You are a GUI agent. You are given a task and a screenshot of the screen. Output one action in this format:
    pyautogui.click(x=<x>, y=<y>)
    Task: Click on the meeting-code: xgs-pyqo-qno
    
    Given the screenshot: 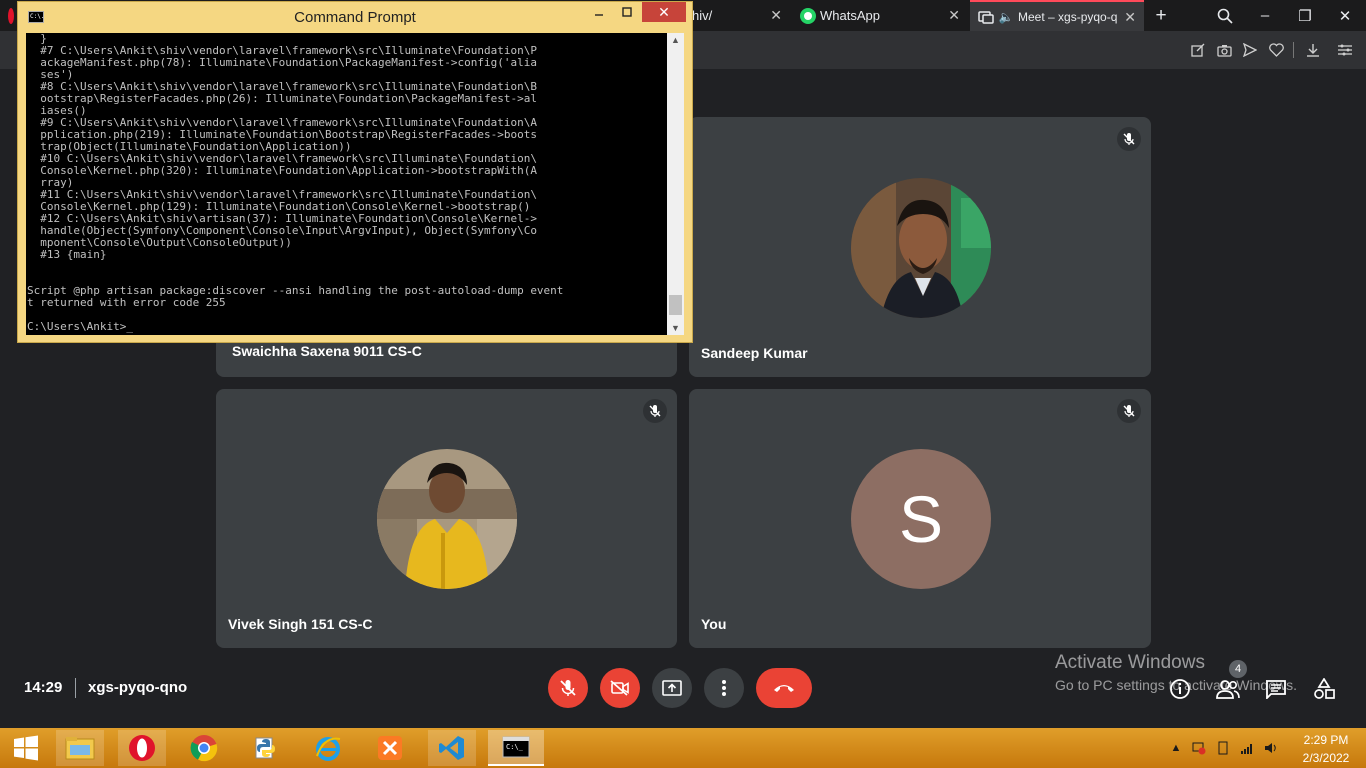 What is the action you would take?
    pyautogui.click(x=138, y=687)
    